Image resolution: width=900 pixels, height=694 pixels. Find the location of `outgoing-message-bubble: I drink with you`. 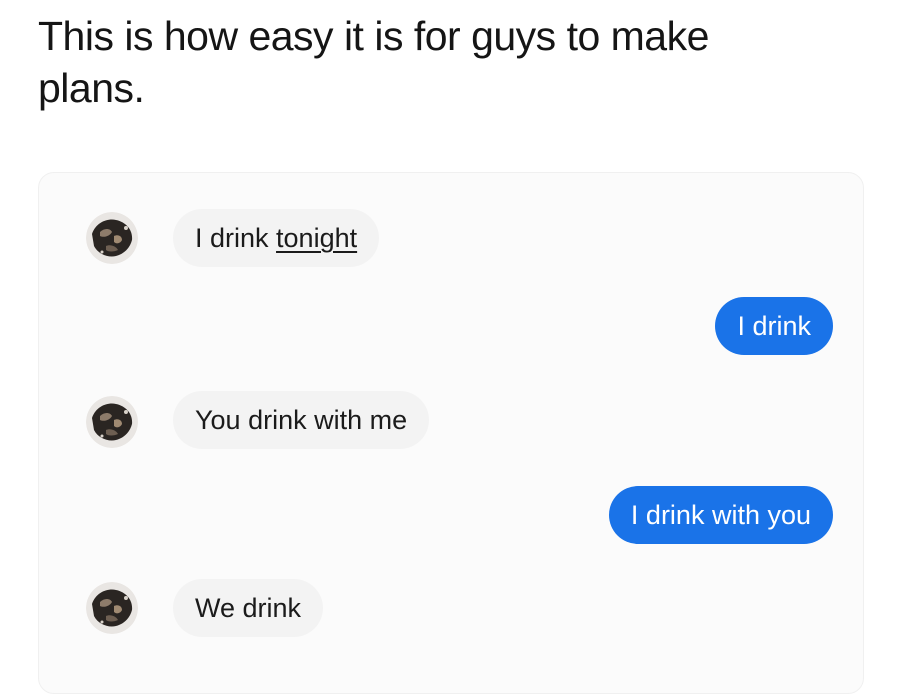

outgoing-message-bubble: I drink with you is located at coordinates (720, 515).